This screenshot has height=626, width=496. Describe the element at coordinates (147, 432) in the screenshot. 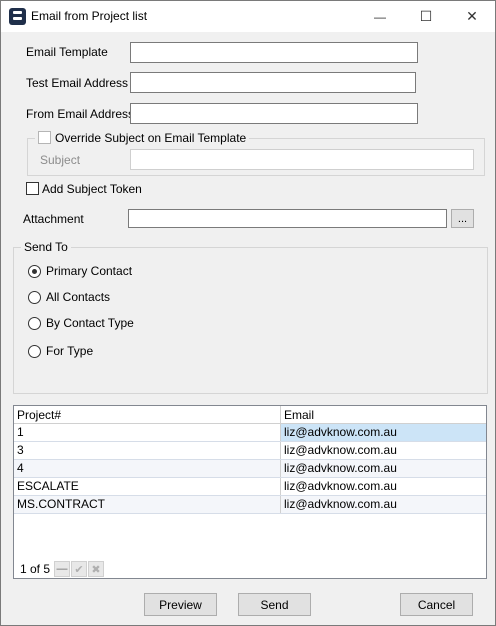

I see `project-cell: 1` at that location.